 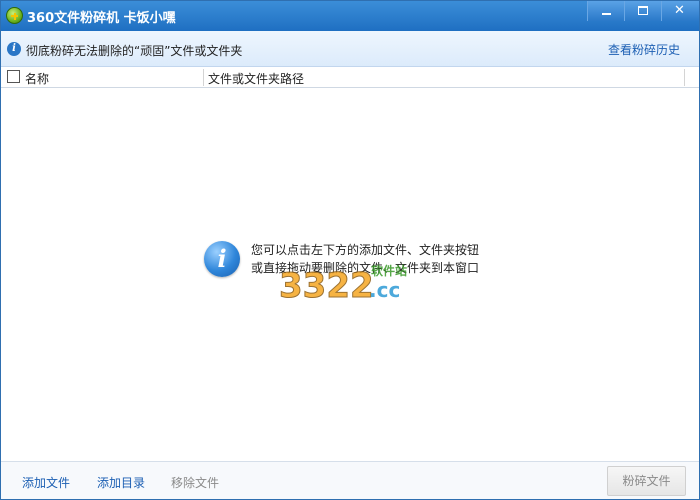 I want to click on select-all-checkbox, so click(x=13, y=76).